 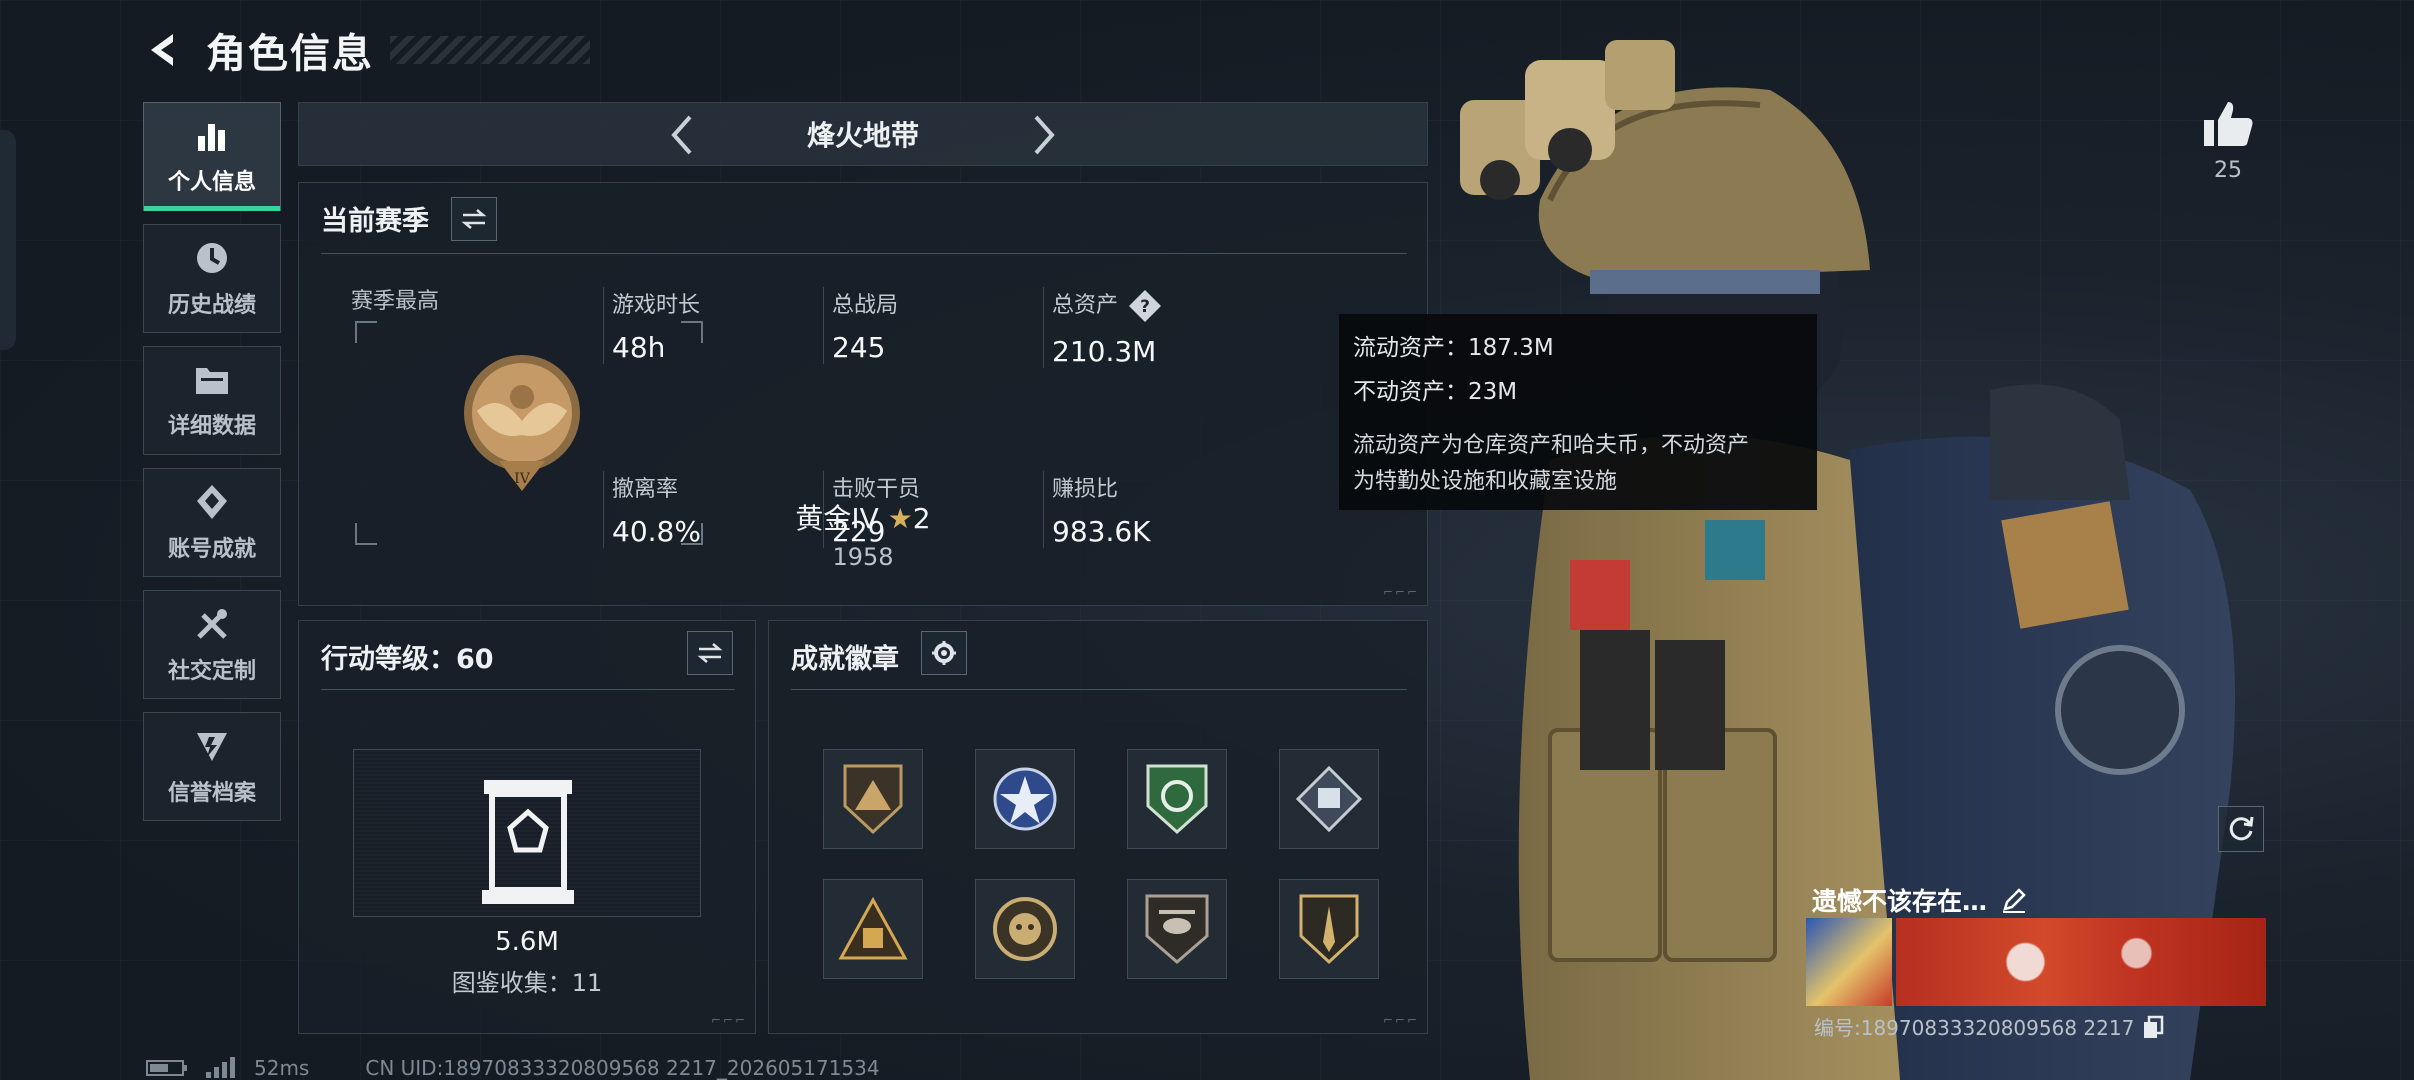 What do you see at coordinates (166, 1068) in the screenshot?
I see `battery-icon` at bounding box center [166, 1068].